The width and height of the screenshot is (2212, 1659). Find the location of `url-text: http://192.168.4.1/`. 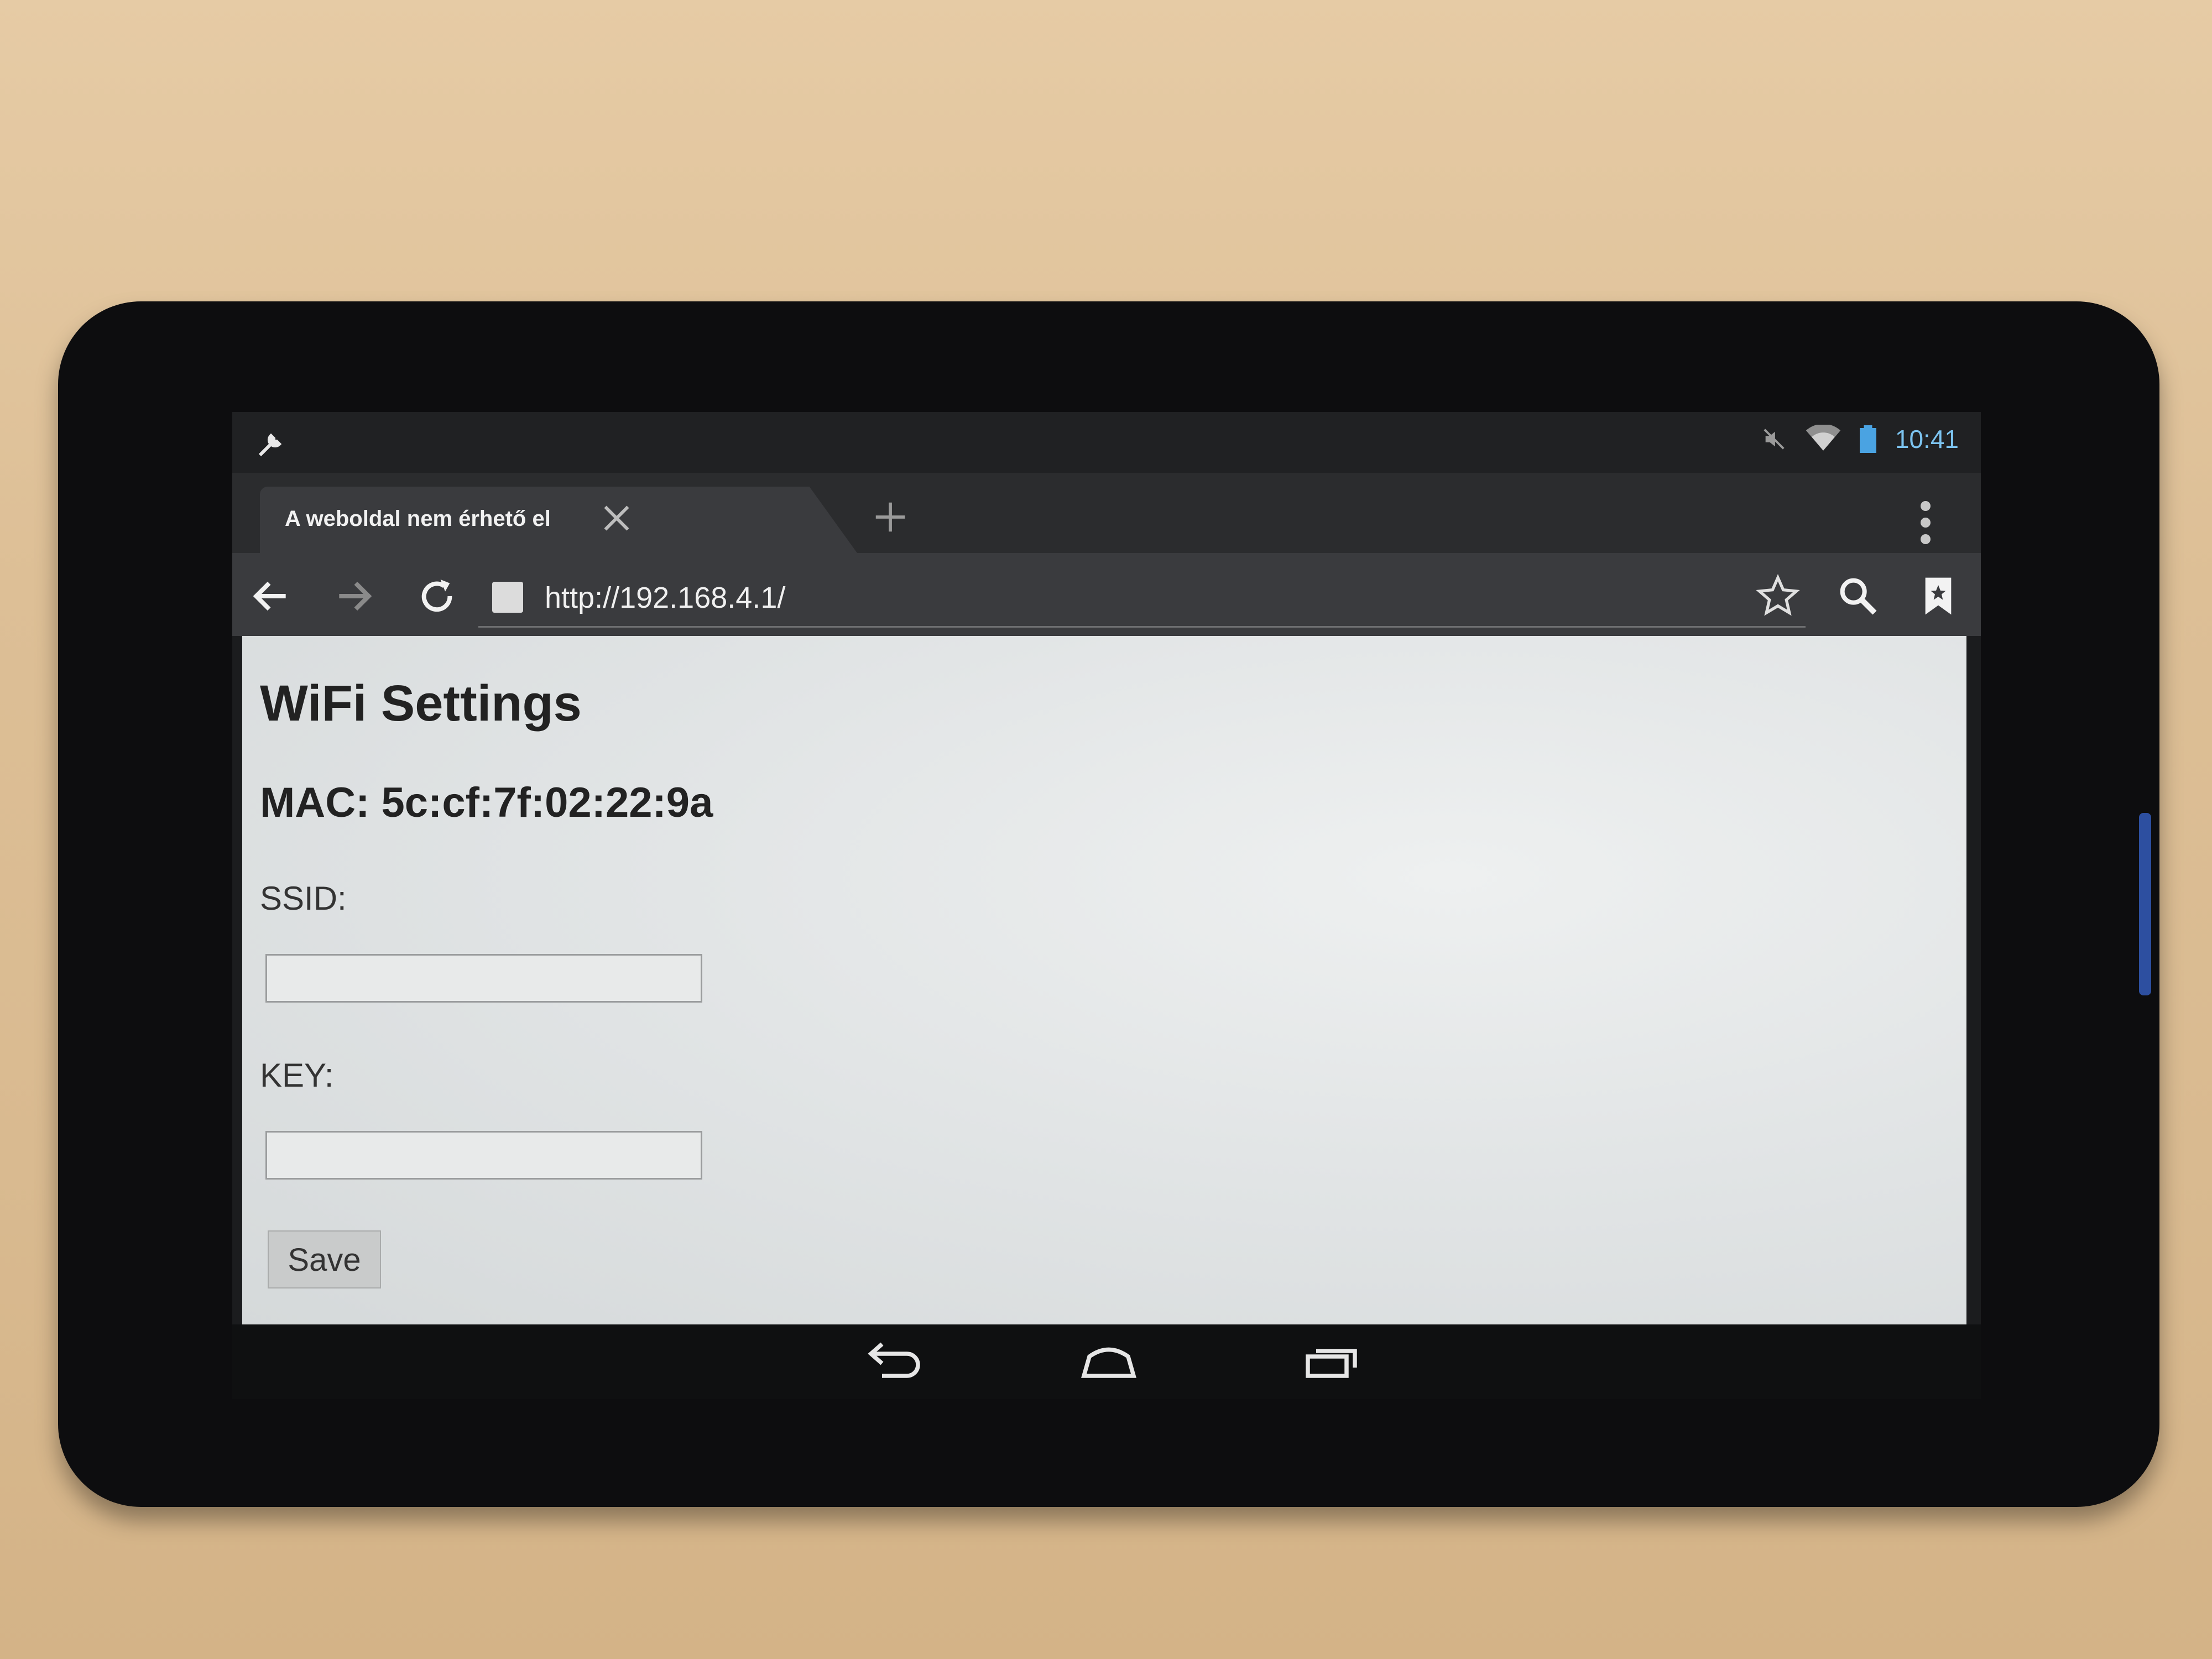

url-text: http://192.168.4.1/ is located at coordinates (665, 598).